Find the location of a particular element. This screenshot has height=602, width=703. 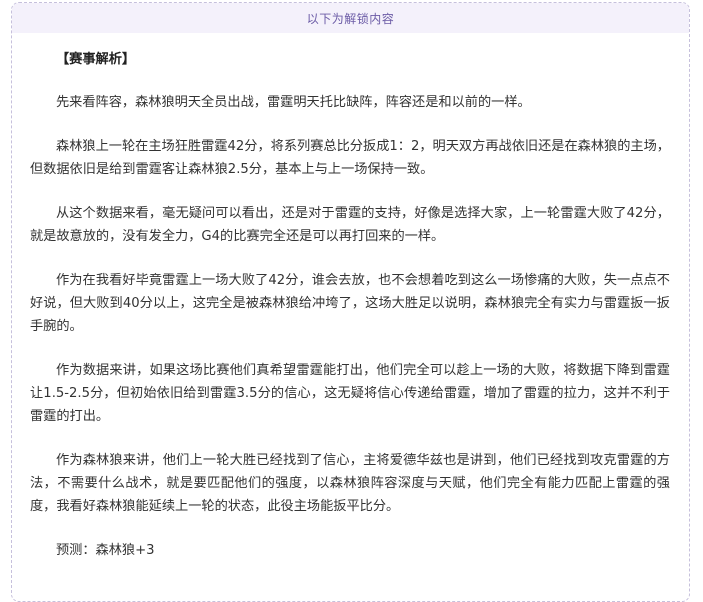

prediction: 预测：森林狼+3 is located at coordinates (105, 550).